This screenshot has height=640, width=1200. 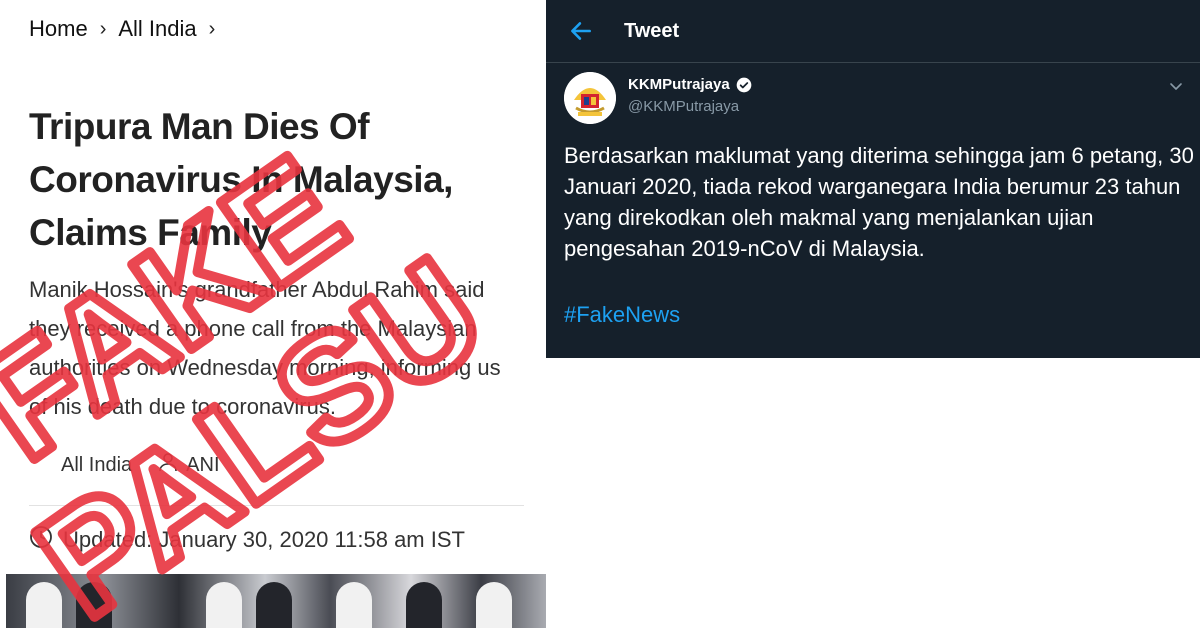 What do you see at coordinates (41, 540) in the screenshot?
I see `clock-icon` at bounding box center [41, 540].